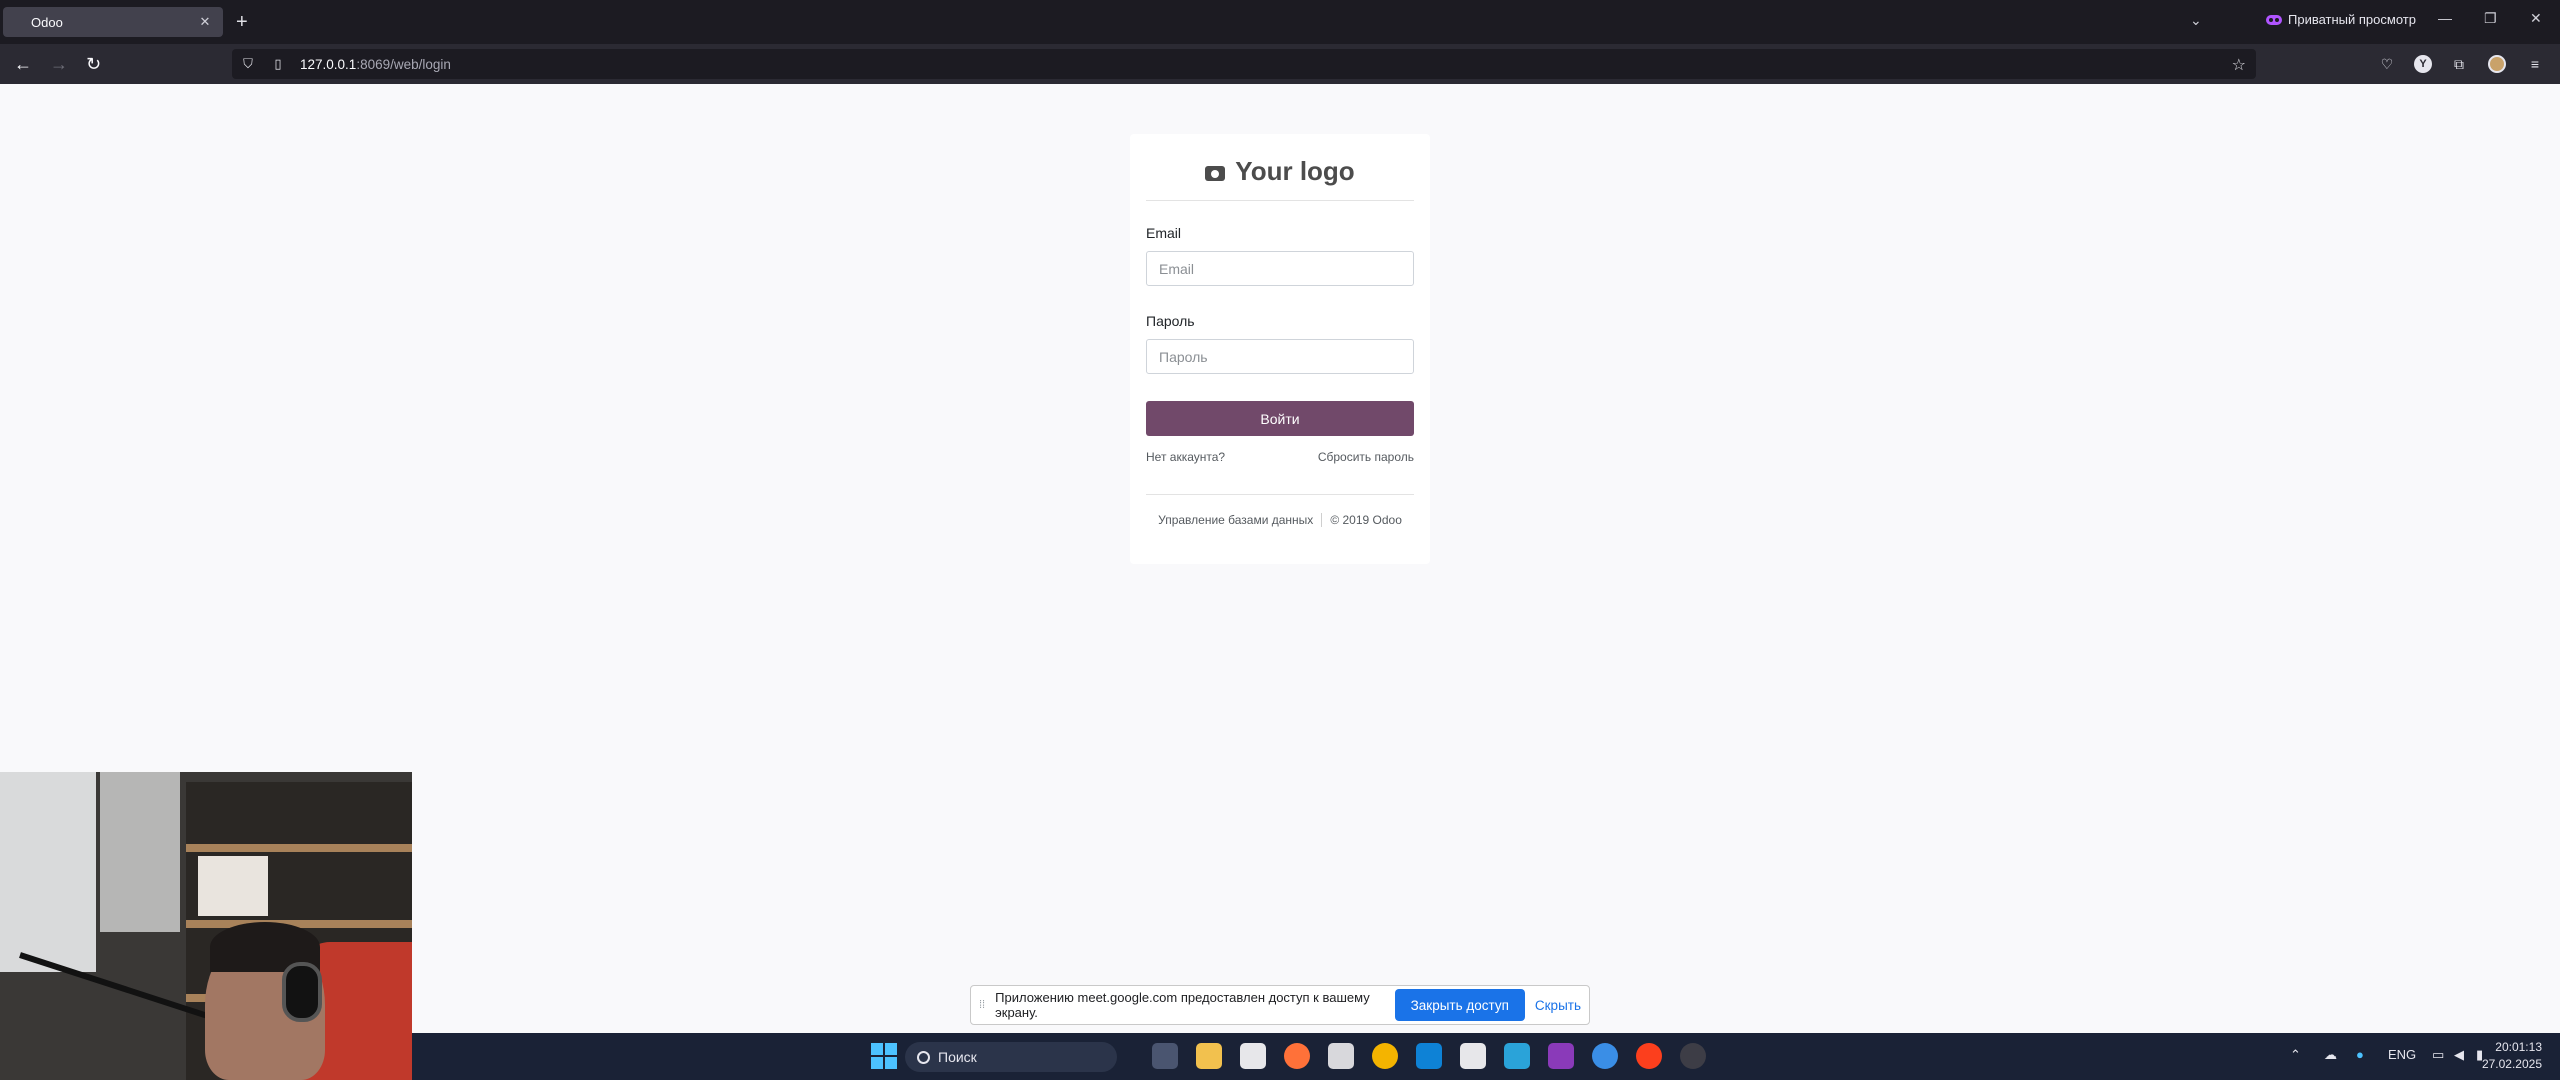 The height and width of the screenshot is (1080, 2560). I want to click on new-tab-button: +, so click(242, 22).